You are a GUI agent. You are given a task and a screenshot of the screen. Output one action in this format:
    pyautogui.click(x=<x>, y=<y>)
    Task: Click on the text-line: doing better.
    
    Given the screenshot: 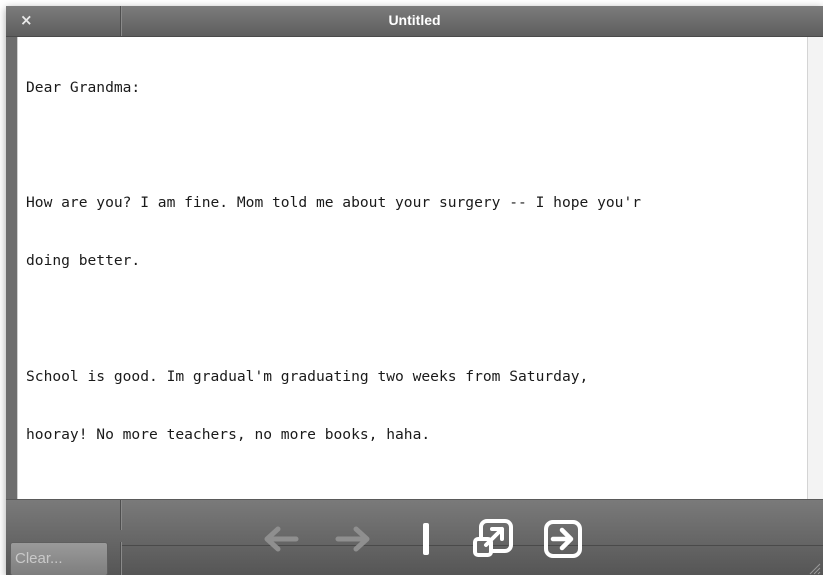 What is the action you would take?
    pyautogui.click(x=83, y=261)
    